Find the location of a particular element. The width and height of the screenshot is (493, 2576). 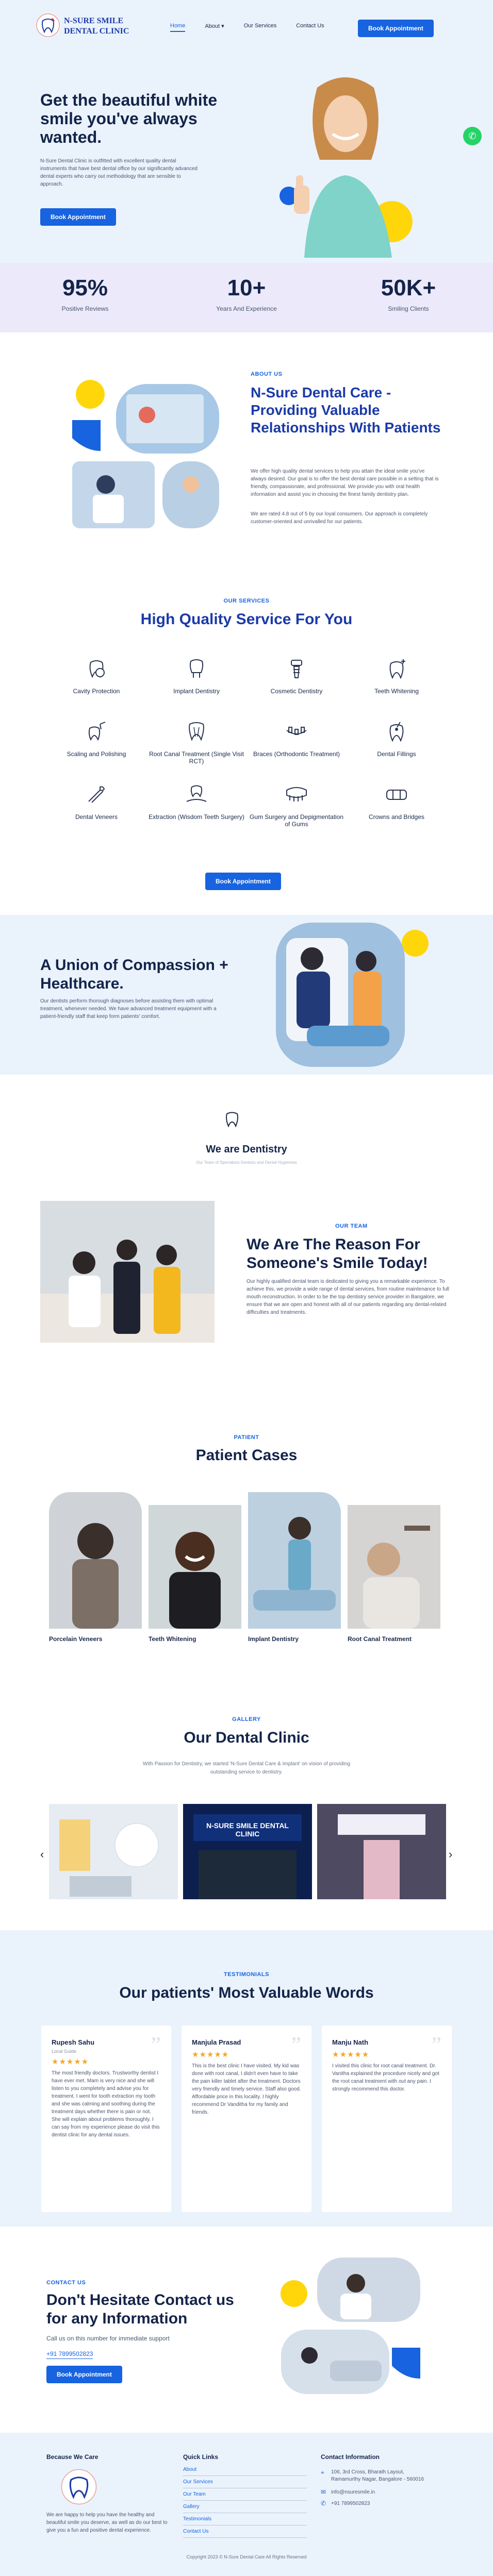

footer-link-gallery: Gallery is located at coordinates (245, 2507).